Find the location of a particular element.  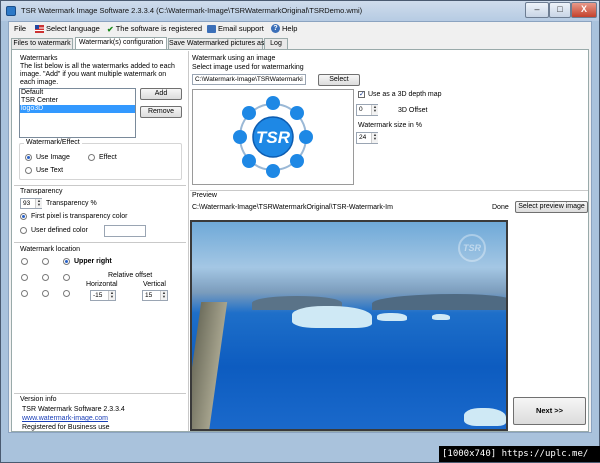

resolution-text: [1000x740] is located at coordinates (469, 454).